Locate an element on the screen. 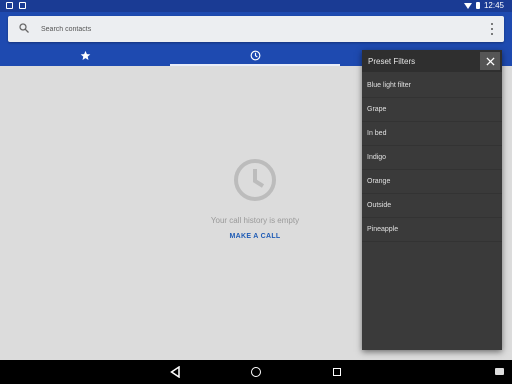 Image resolution: width=512 pixels, height=384 pixels. back-icon is located at coordinates (175, 372).